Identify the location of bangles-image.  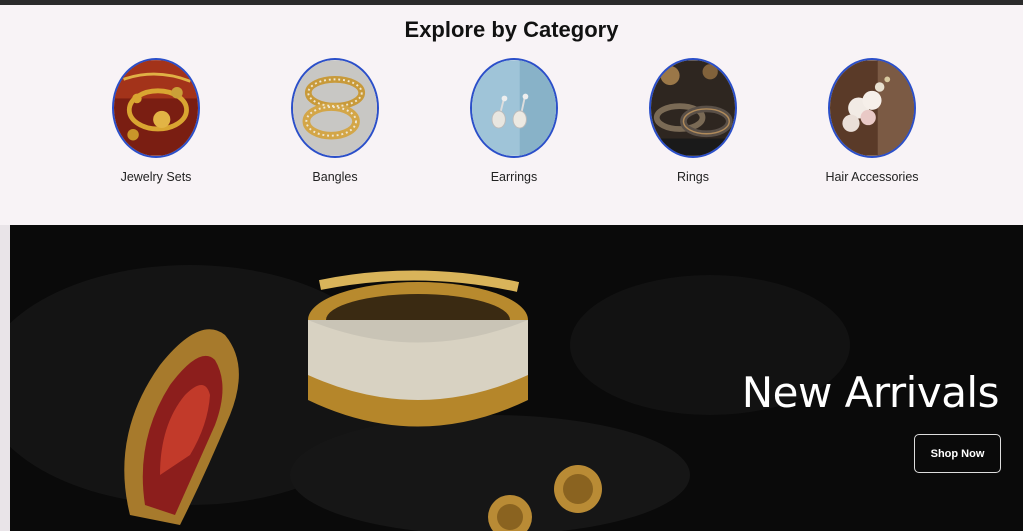
(335, 108).